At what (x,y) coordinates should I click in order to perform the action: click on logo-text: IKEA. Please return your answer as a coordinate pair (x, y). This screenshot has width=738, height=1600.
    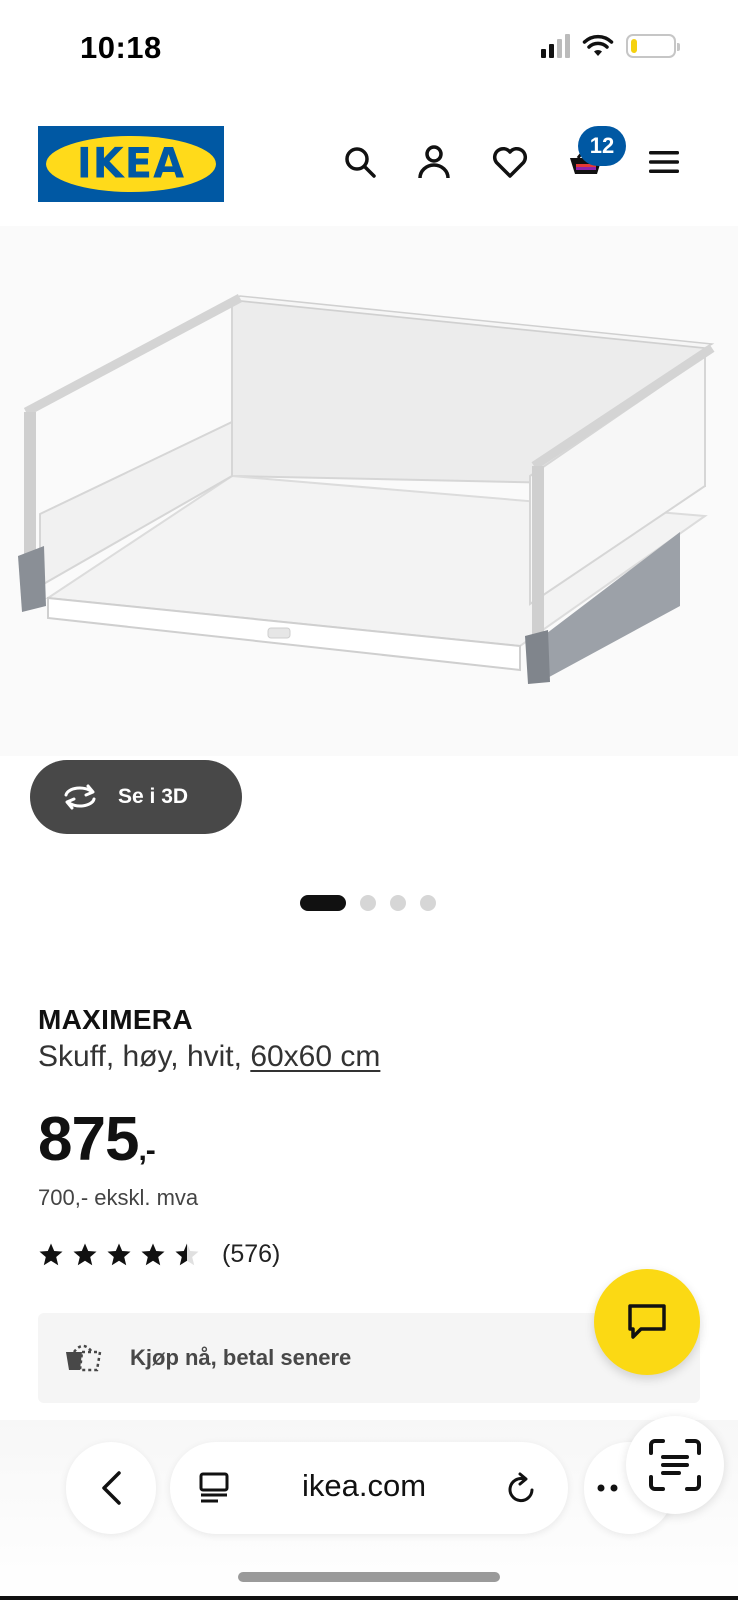
    Looking at the image, I should click on (131, 164).